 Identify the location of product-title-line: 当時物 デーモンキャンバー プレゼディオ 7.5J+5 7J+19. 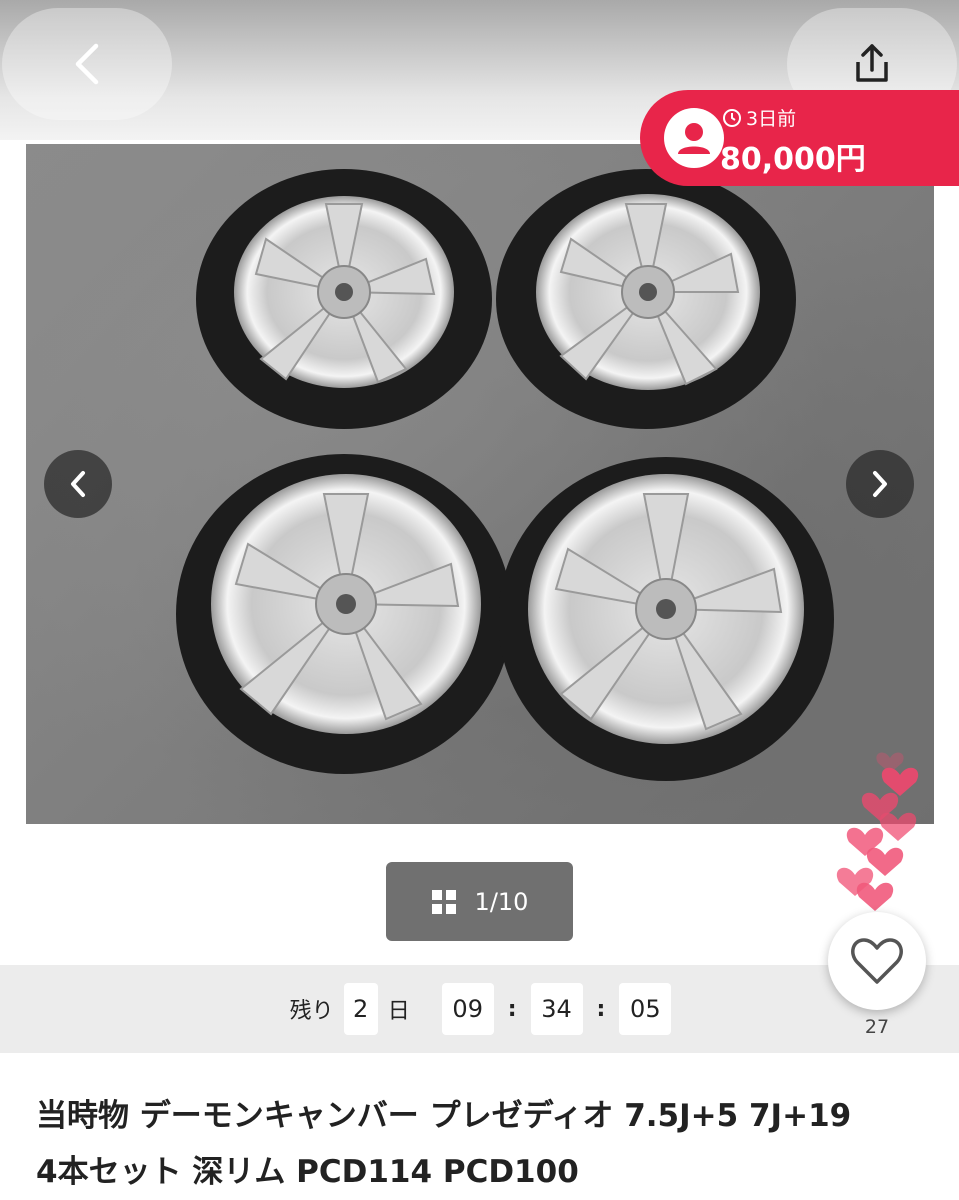
(444, 1116).